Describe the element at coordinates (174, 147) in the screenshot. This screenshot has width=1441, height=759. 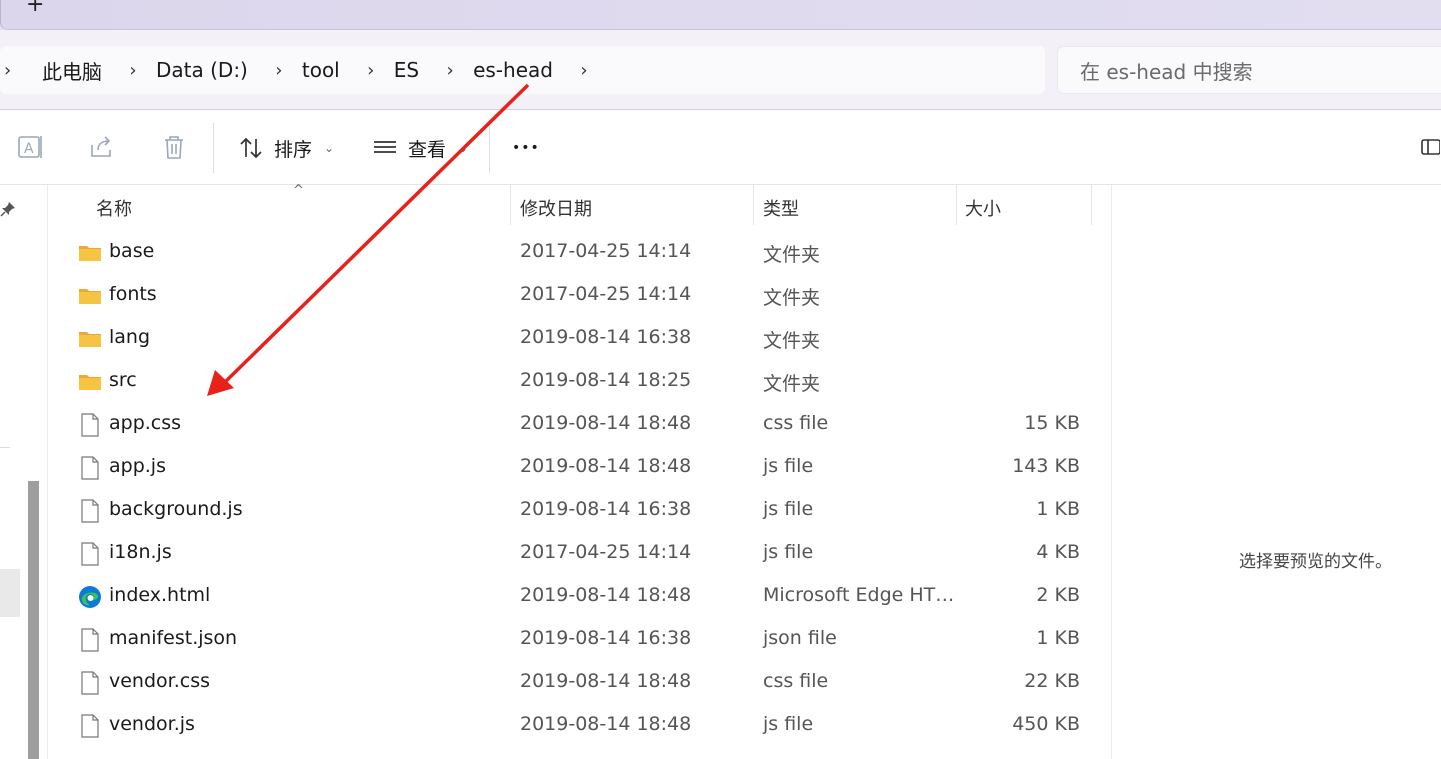
I see `delete-icon` at that location.